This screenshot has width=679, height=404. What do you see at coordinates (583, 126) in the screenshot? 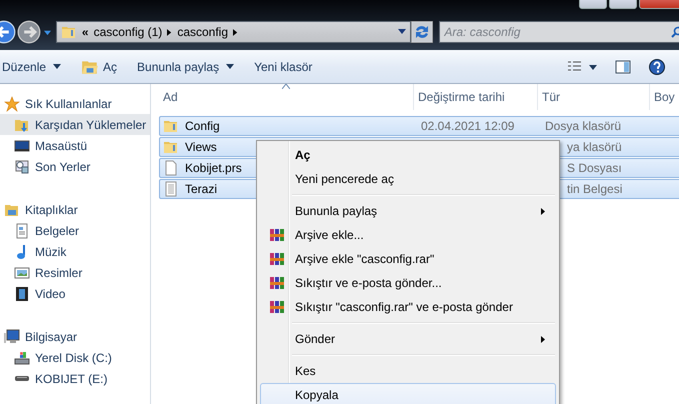
I see `type-cell: Dosya klasörü` at bounding box center [583, 126].